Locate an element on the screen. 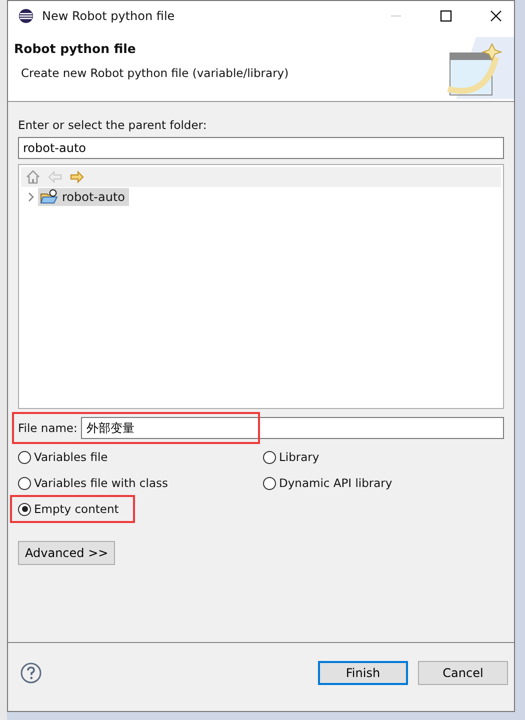 The height and width of the screenshot is (720, 525). app-icon is located at coordinates (26, 16).